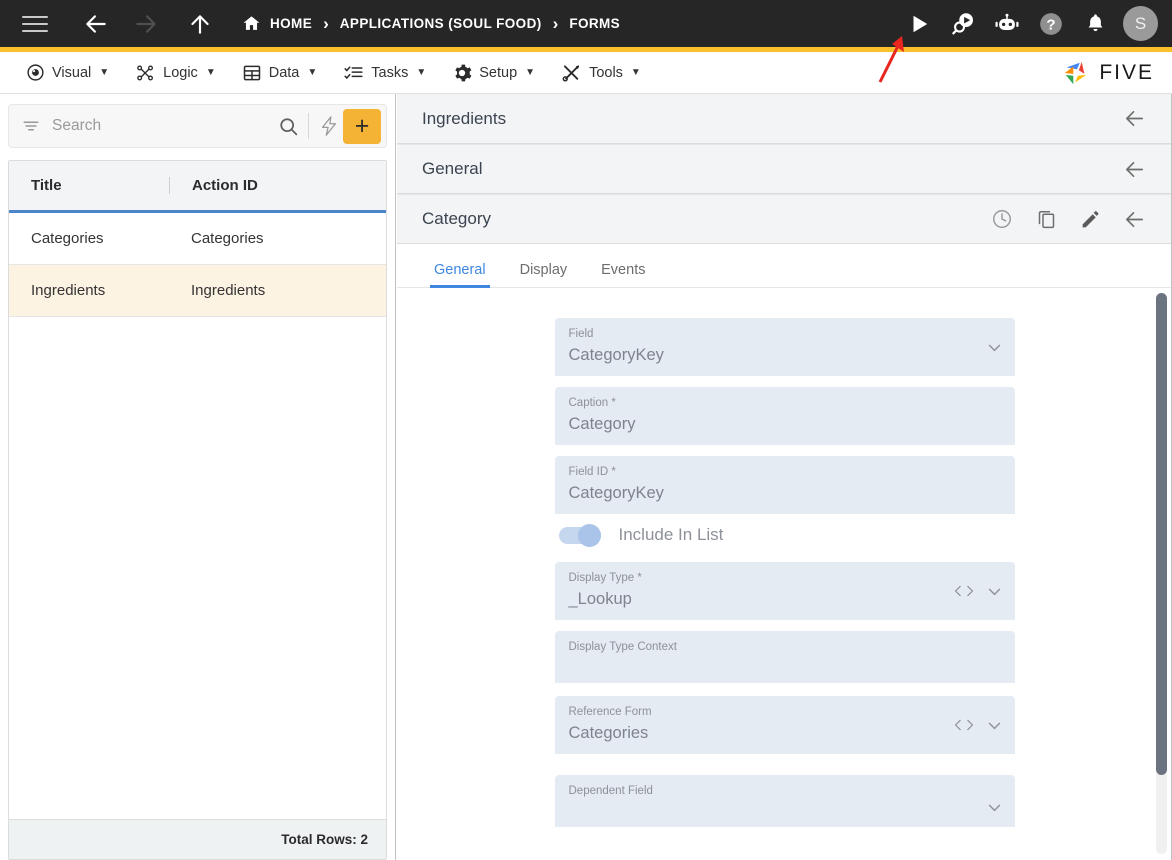 Image resolution: width=1172 pixels, height=860 pixels. I want to click on table-row: Ingredients Ingredients, so click(197, 291).